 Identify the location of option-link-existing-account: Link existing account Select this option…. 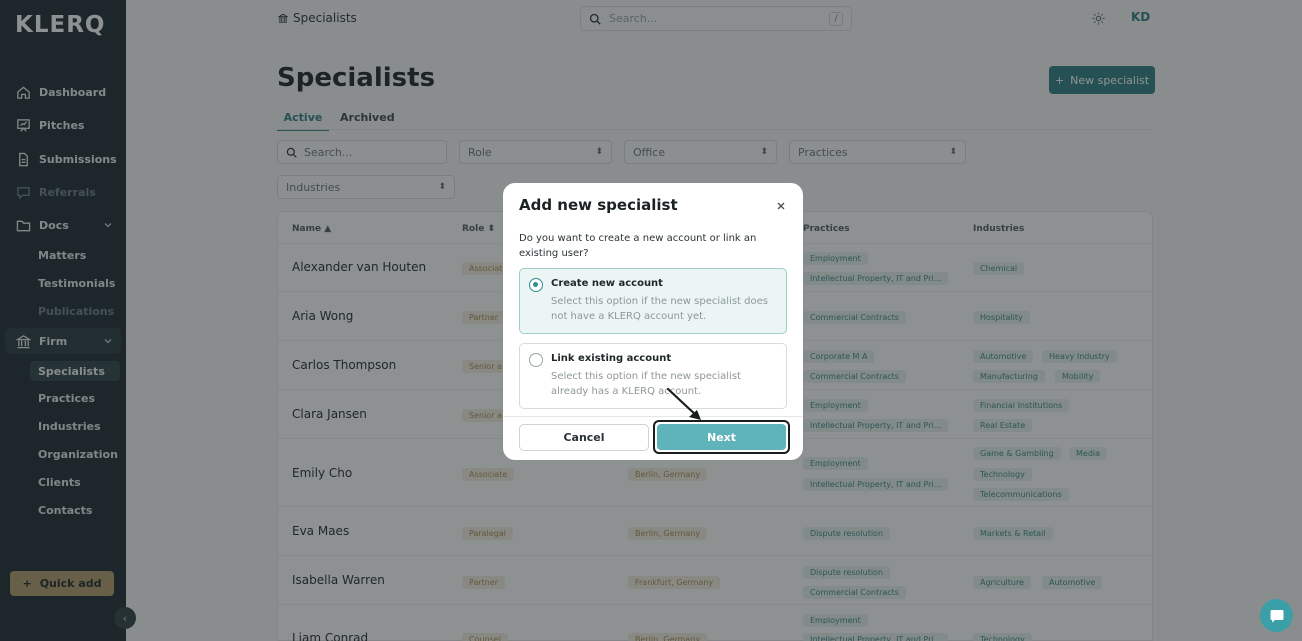
(653, 376).